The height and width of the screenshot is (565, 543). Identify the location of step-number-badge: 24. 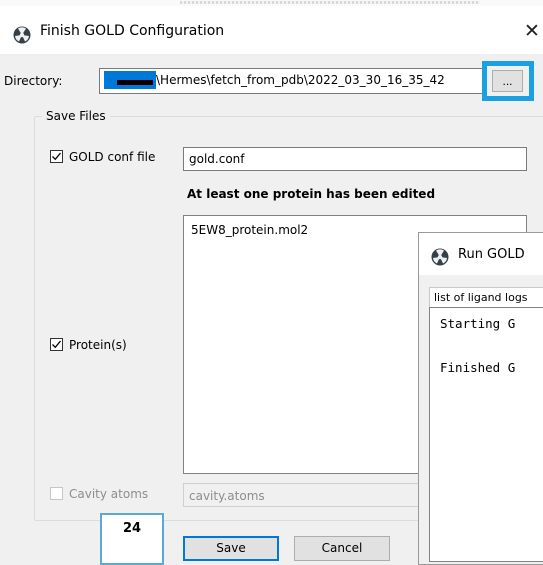
(132, 539).